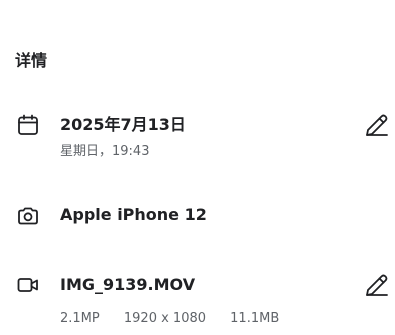 The width and height of the screenshot is (395, 335). Describe the element at coordinates (80, 318) in the screenshot. I see `file-megapixels: 2.1MP` at that location.